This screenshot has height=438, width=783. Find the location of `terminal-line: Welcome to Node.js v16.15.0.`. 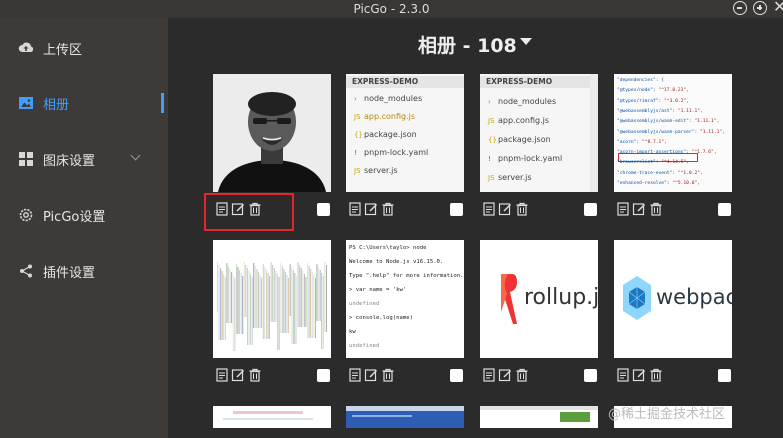

terminal-line: Welcome to Node.js v16.15.0. is located at coordinates (396, 262).